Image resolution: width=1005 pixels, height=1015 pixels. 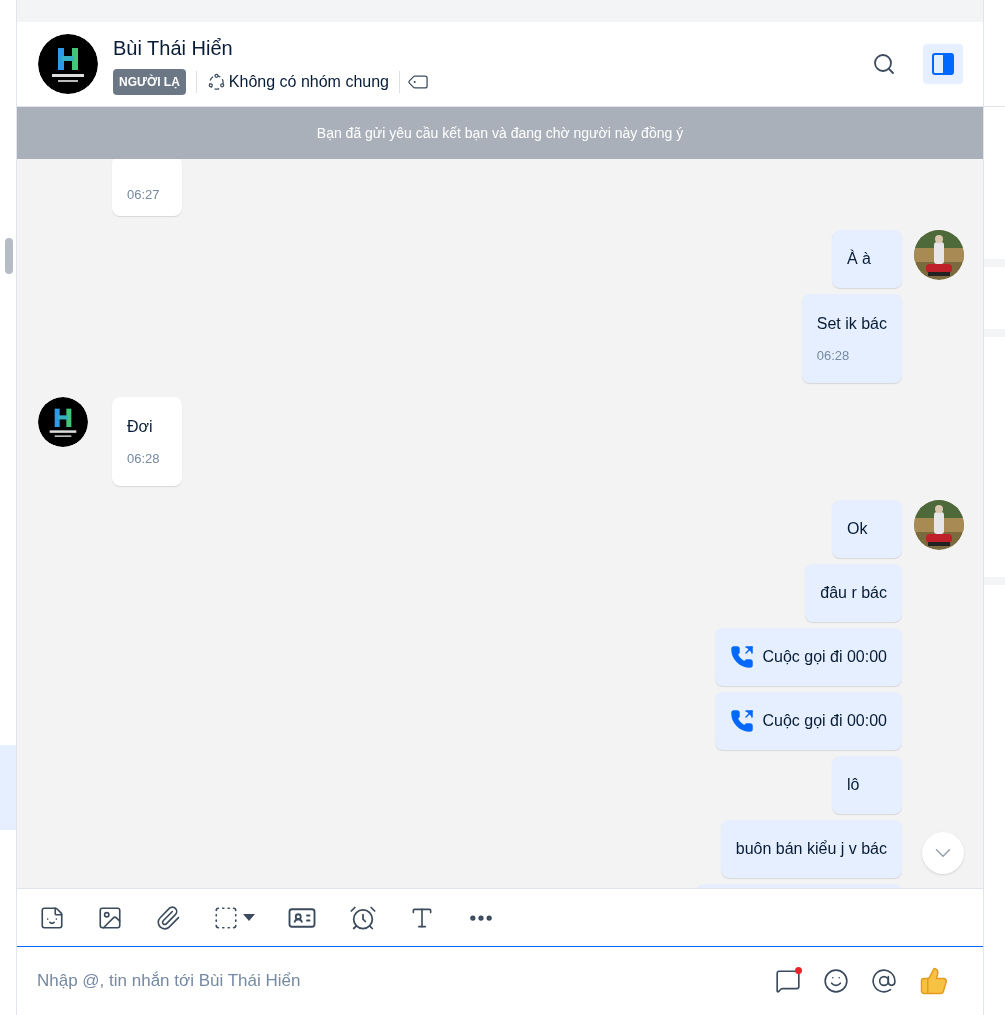 I want to click on contact-name: Bùi Thái Hiển, so click(x=485, y=48).